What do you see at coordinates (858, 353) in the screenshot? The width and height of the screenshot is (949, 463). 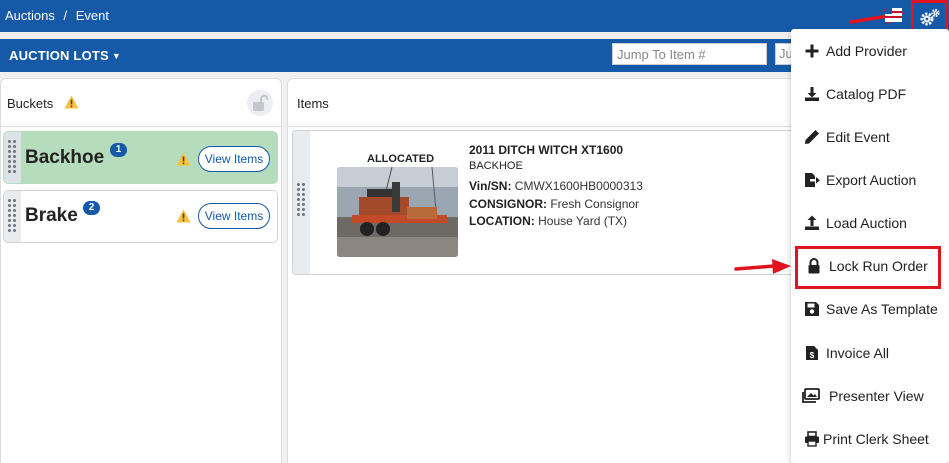 I see `menu-label: Invoice All` at bounding box center [858, 353].